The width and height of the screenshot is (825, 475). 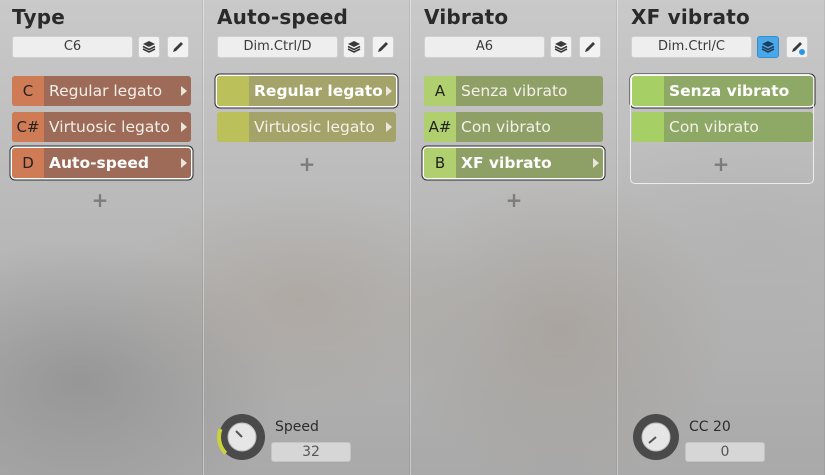 What do you see at coordinates (282, 17) in the screenshot?
I see `column-title: Auto-speed` at bounding box center [282, 17].